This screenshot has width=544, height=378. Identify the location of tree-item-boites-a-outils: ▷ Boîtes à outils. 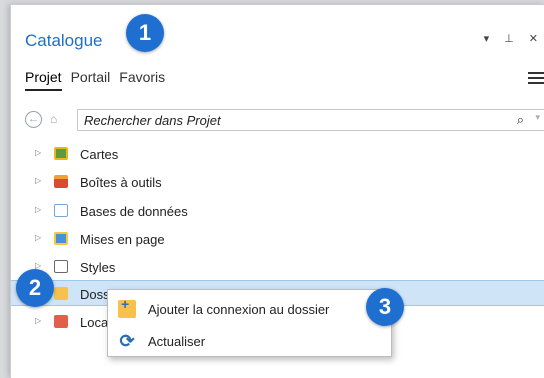
(277, 182).